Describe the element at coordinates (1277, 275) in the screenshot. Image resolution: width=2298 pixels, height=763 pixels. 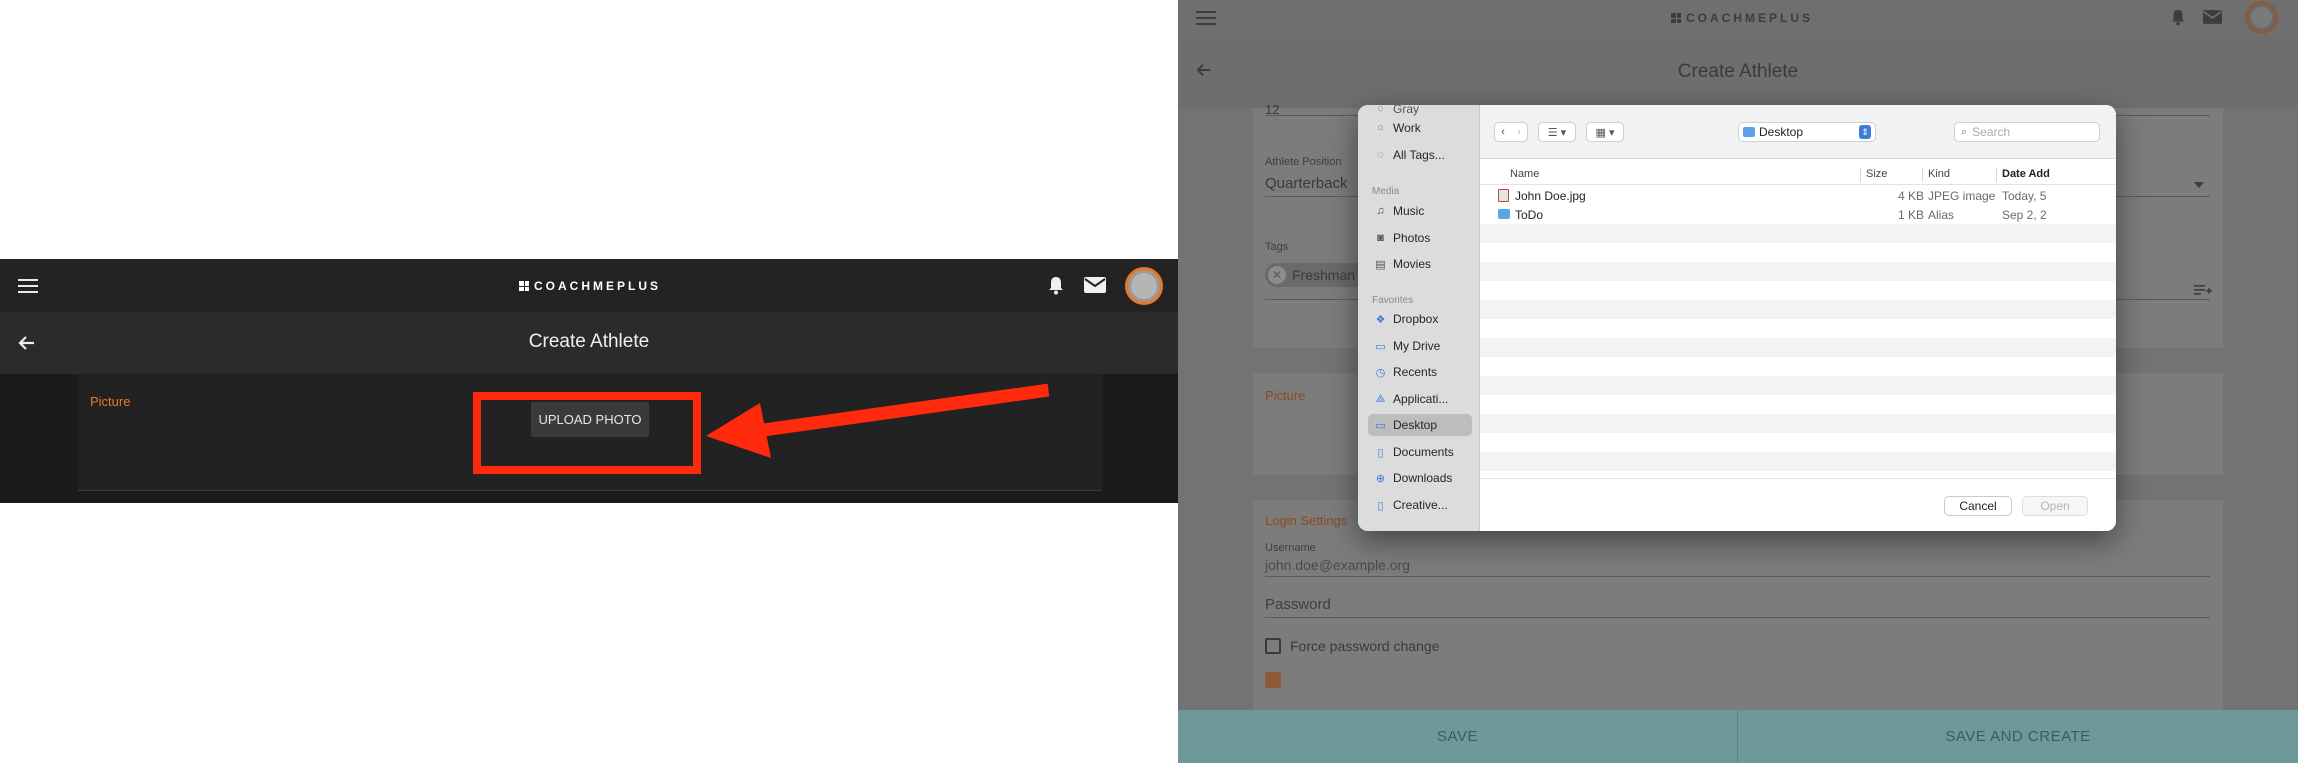
I see `close-icon: ✕` at that location.